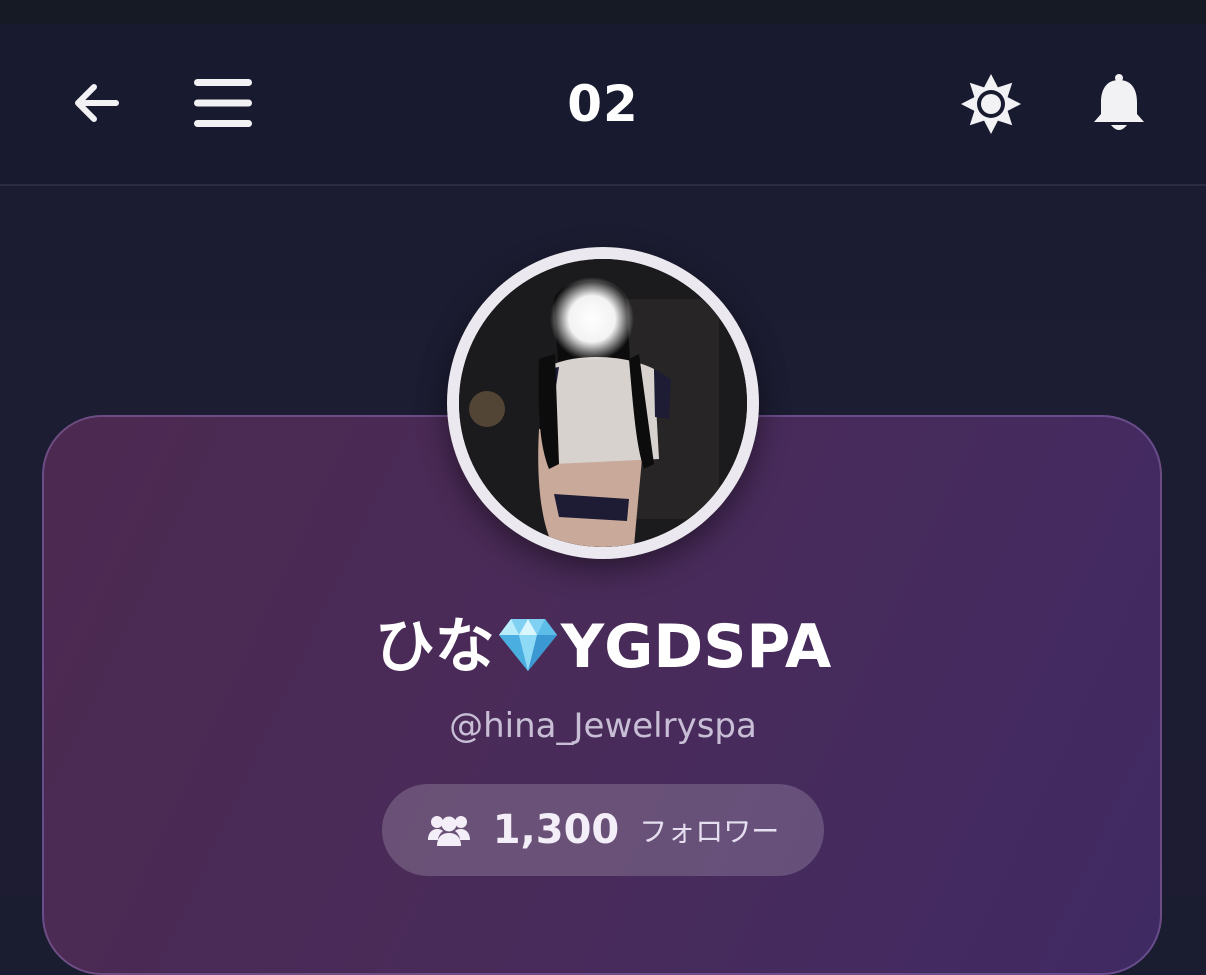 This screenshot has height=975, width=1206. I want to click on gem-icon, so click(527, 645).